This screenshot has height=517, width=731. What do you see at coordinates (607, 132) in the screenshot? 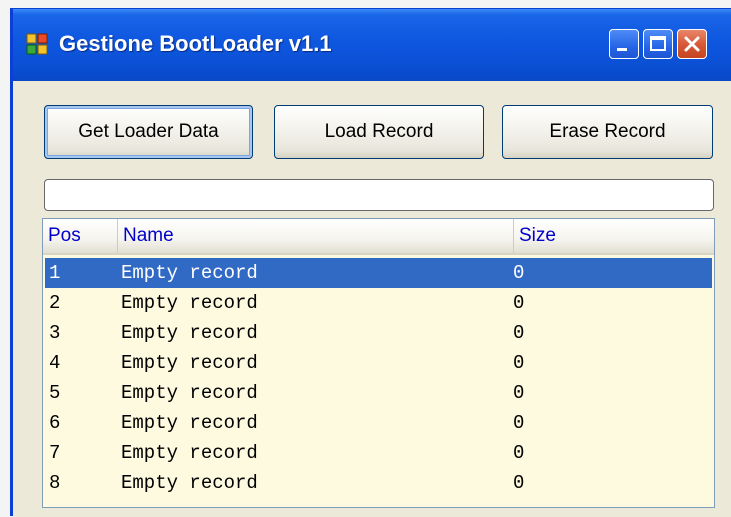
I see `erase-record-button: Erase Record` at bounding box center [607, 132].